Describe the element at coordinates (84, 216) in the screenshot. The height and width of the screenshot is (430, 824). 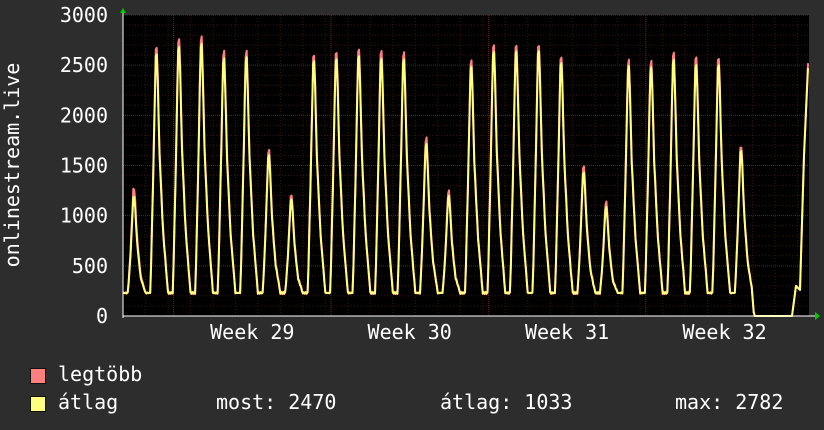
I see `y-tick-label: 1000` at that location.